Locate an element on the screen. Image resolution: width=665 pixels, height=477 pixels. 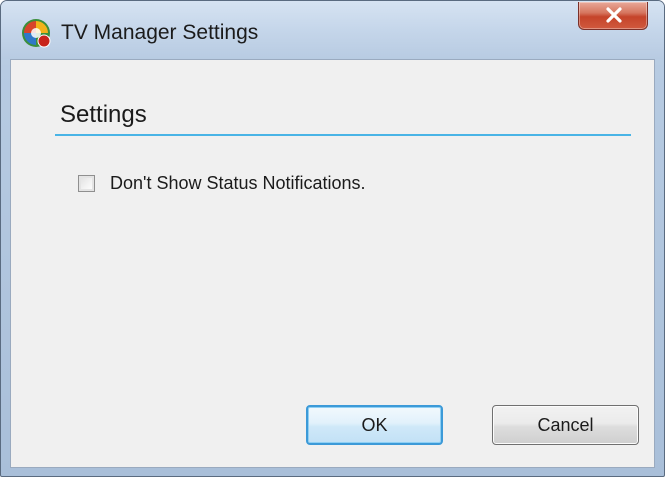
section-title: Settings is located at coordinates (103, 114).